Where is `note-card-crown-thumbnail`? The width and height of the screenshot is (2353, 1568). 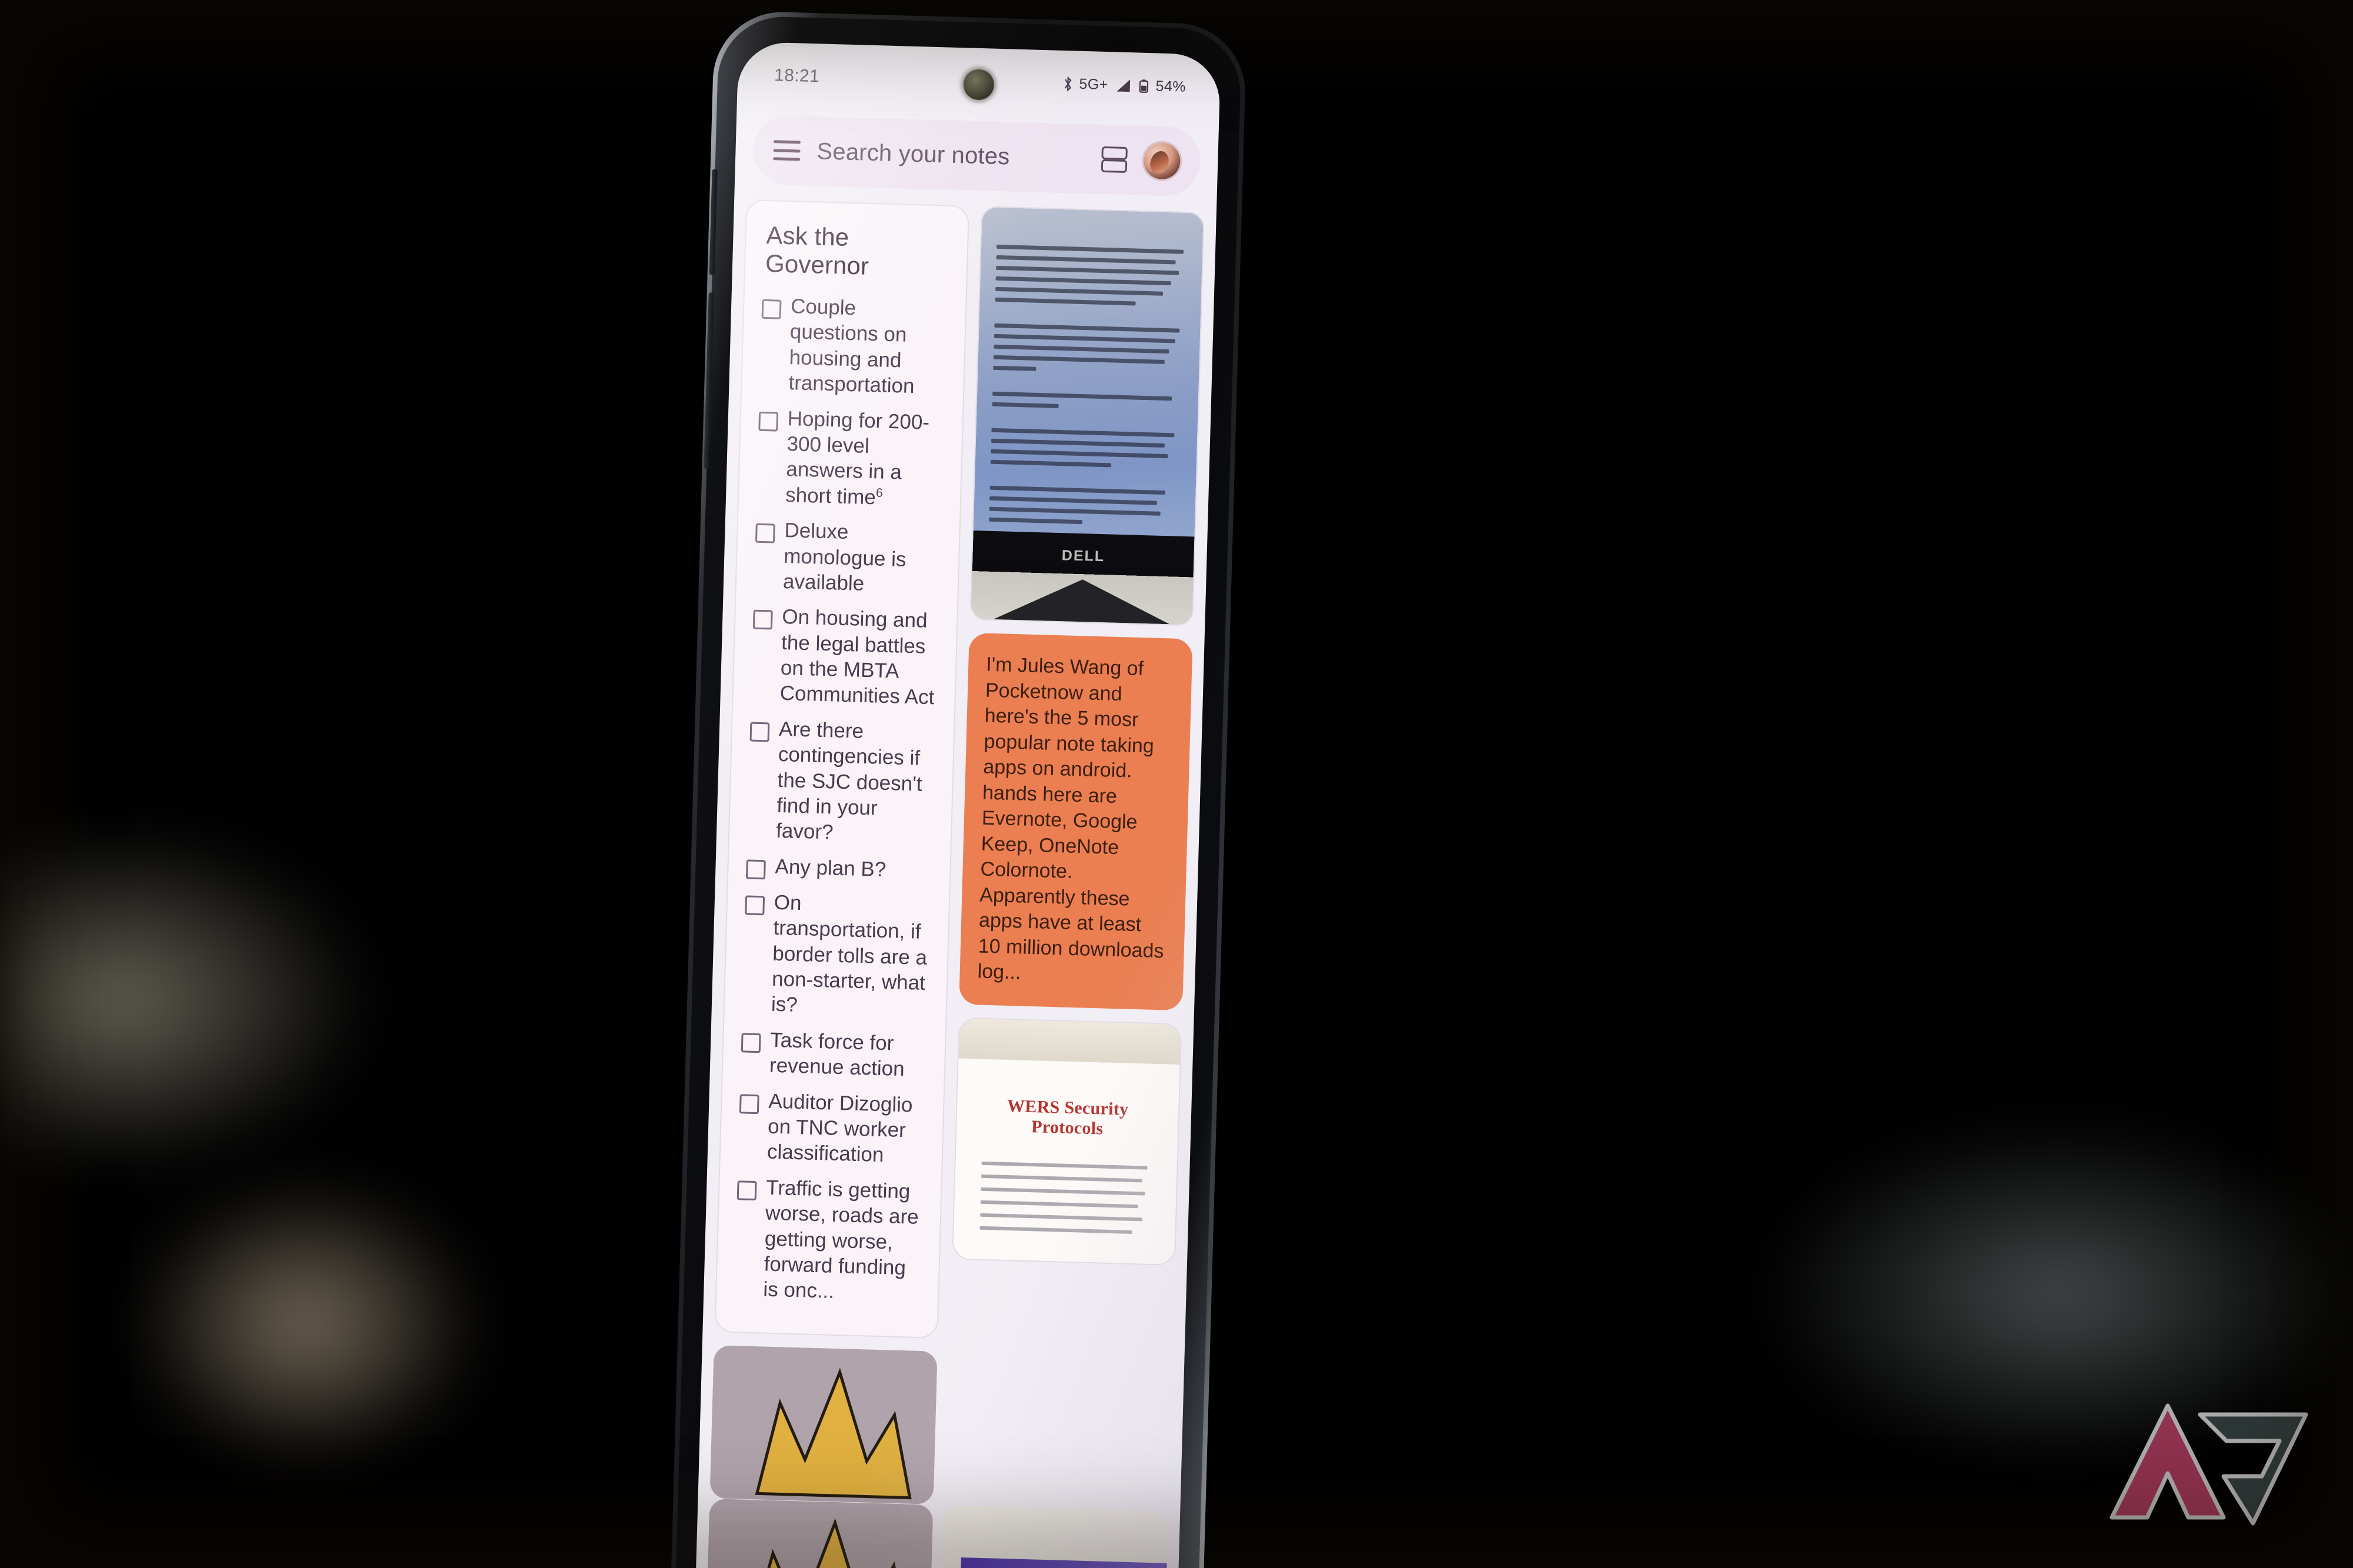
note-card-crown-thumbnail is located at coordinates (823, 1424).